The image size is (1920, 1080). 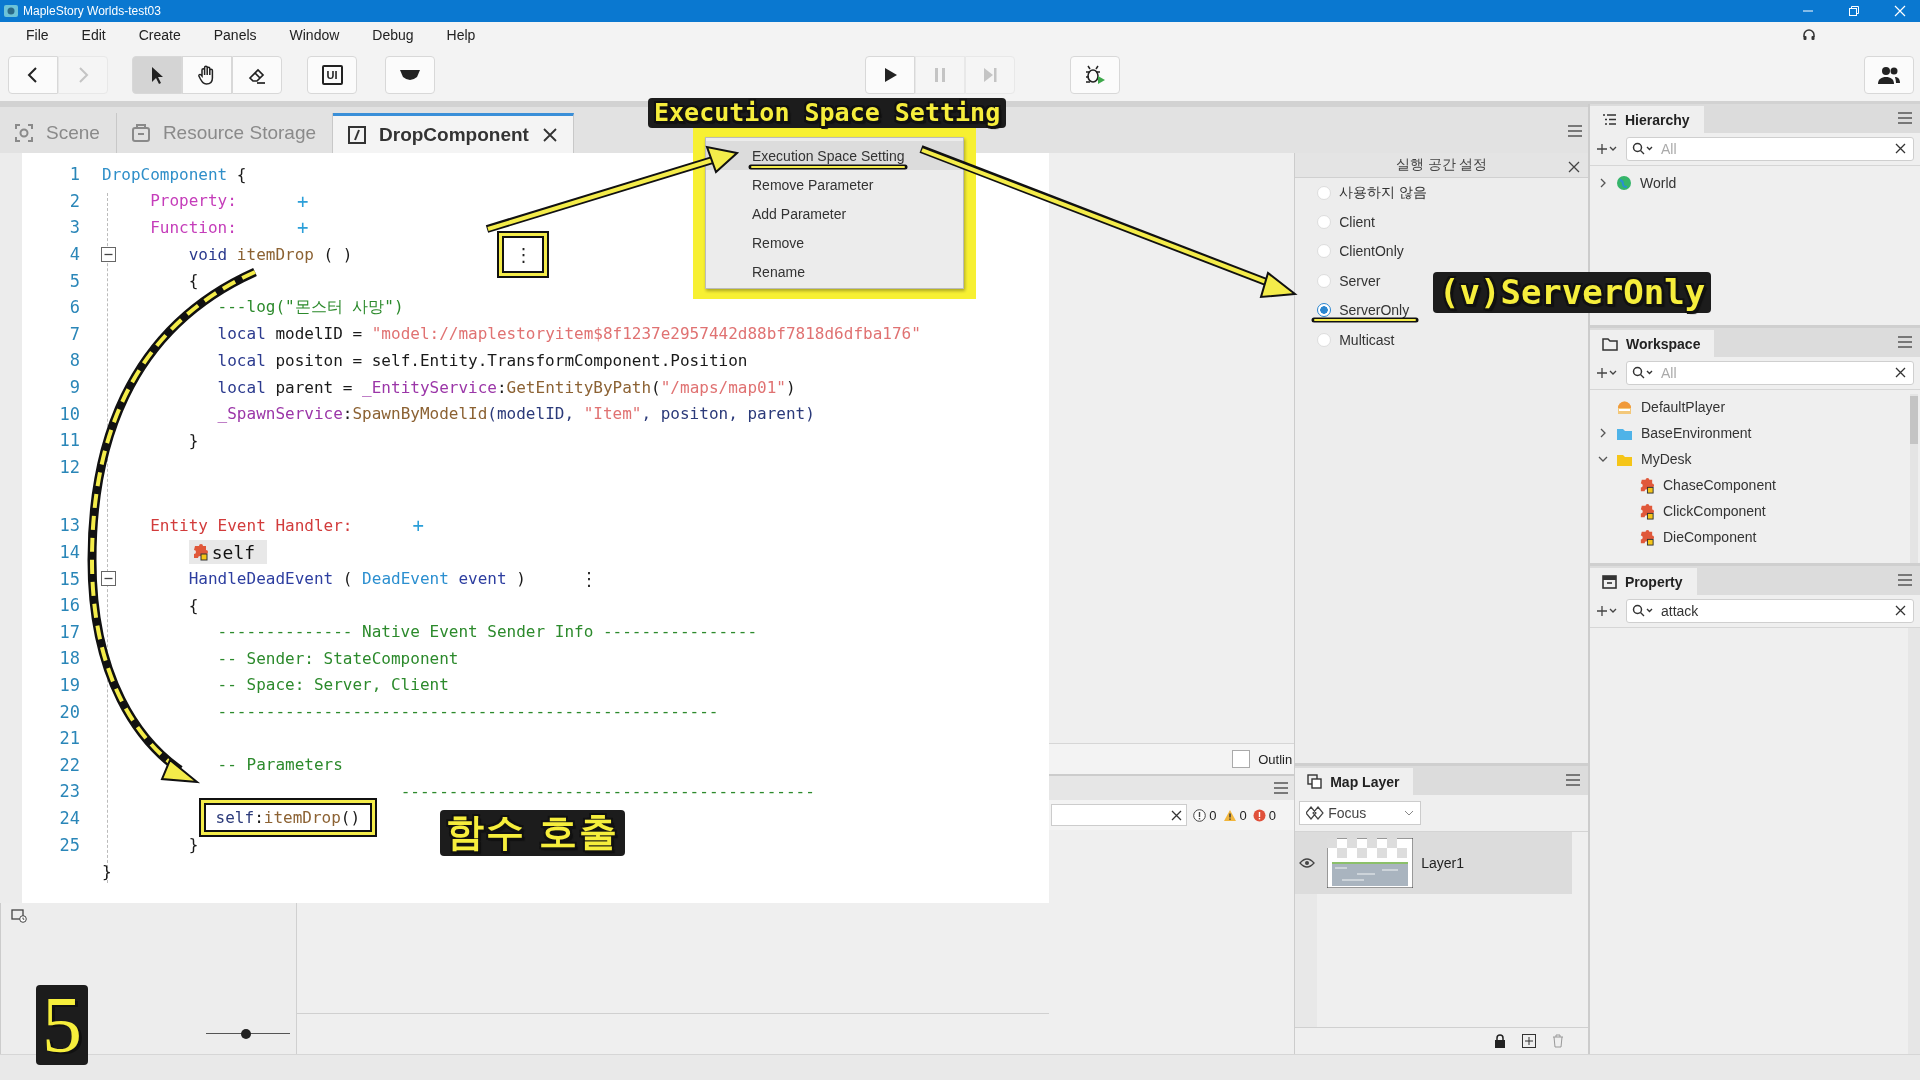 What do you see at coordinates (239, 35) in the screenshot?
I see `menu-item: Panels` at bounding box center [239, 35].